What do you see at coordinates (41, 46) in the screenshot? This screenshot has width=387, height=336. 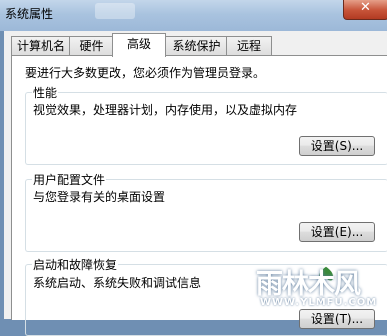 I see `tab-computer-name: 计算机名` at bounding box center [41, 46].